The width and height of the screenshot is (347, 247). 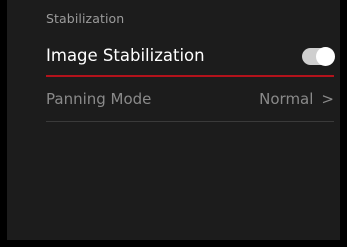 I want to click on row-divider, so click(x=190, y=121).